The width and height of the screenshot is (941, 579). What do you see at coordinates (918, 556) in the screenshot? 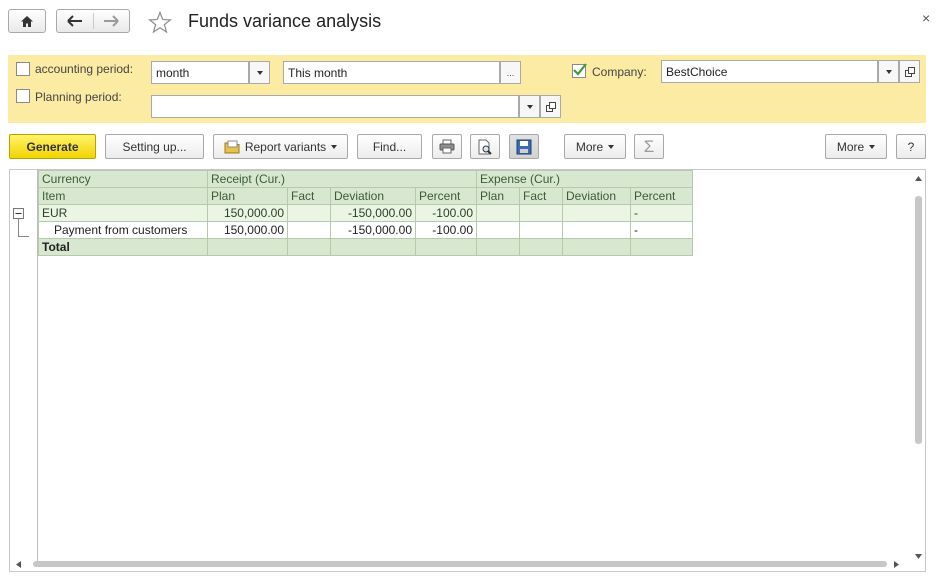
I see `scroll-down-icon` at bounding box center [918, 556].